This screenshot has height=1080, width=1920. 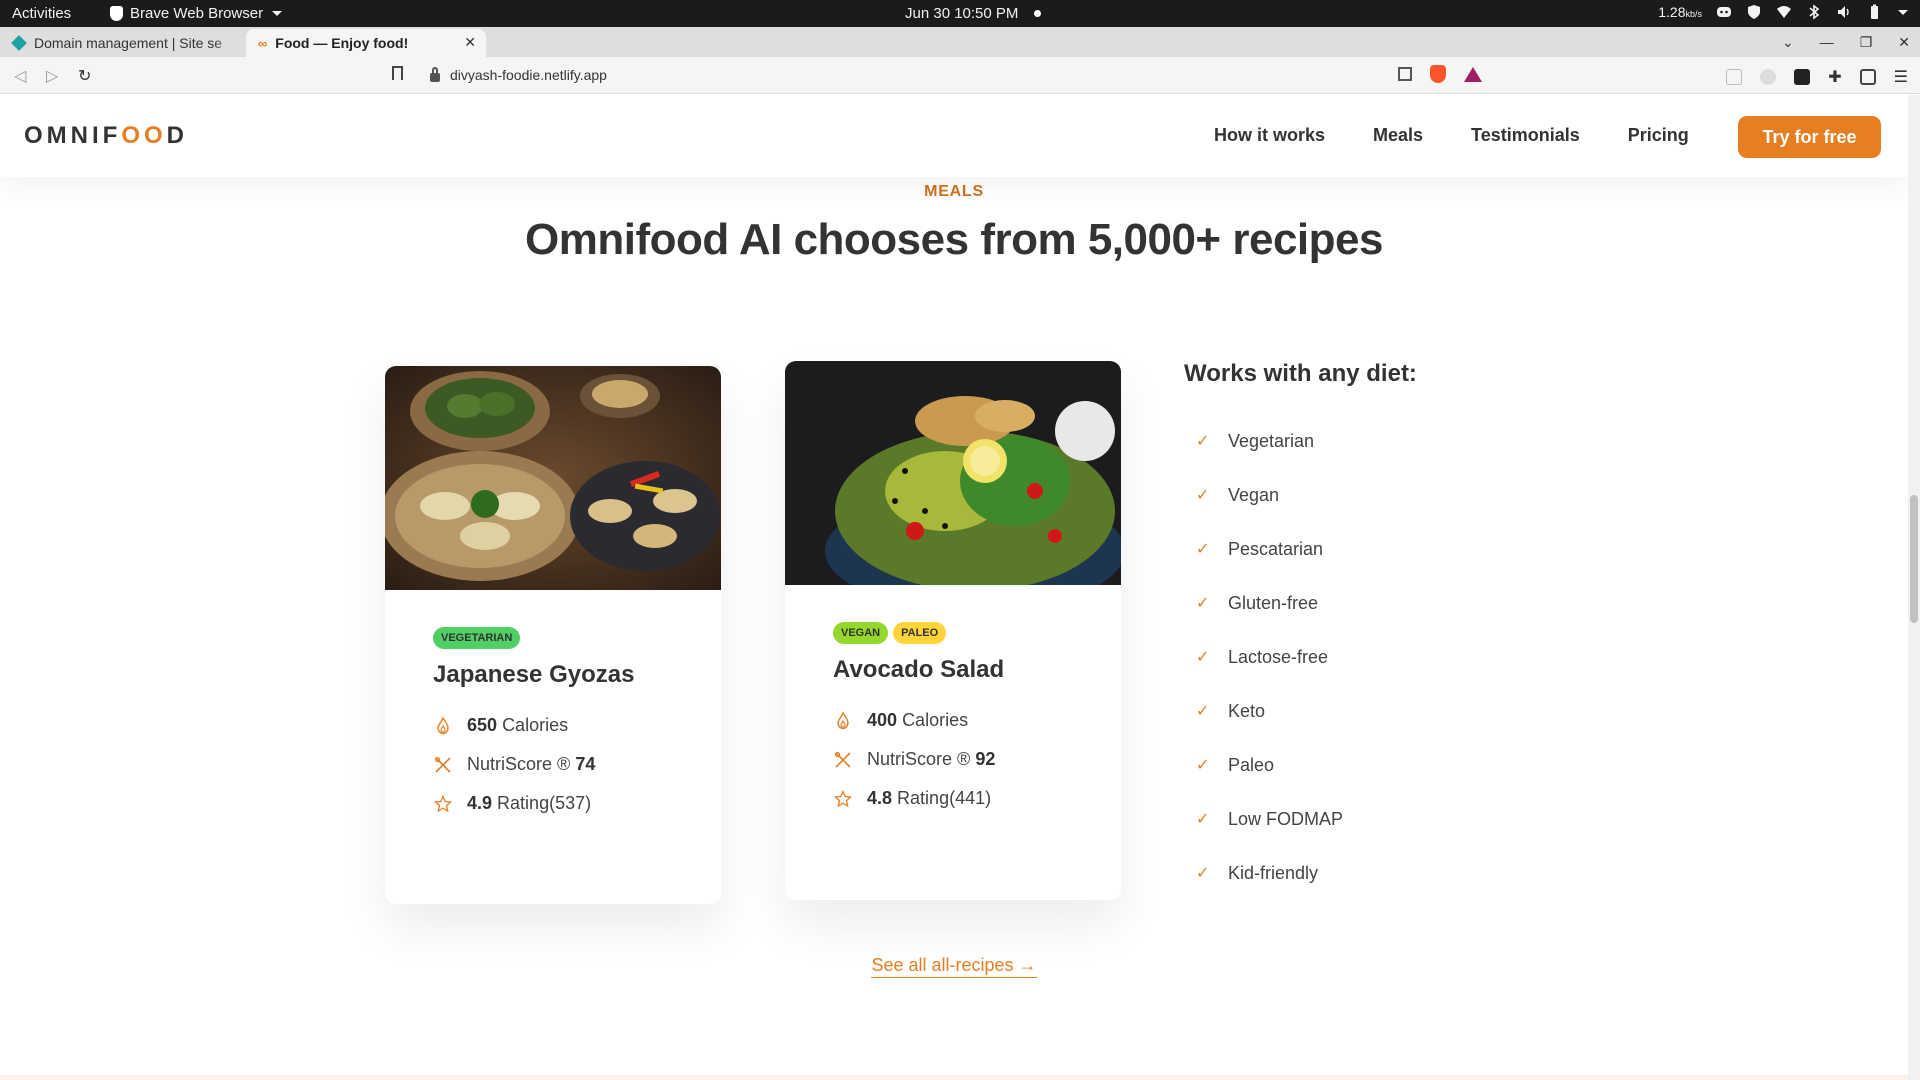 I want to click on diet-label: Gluten-free, so click(x=1273, y=602).